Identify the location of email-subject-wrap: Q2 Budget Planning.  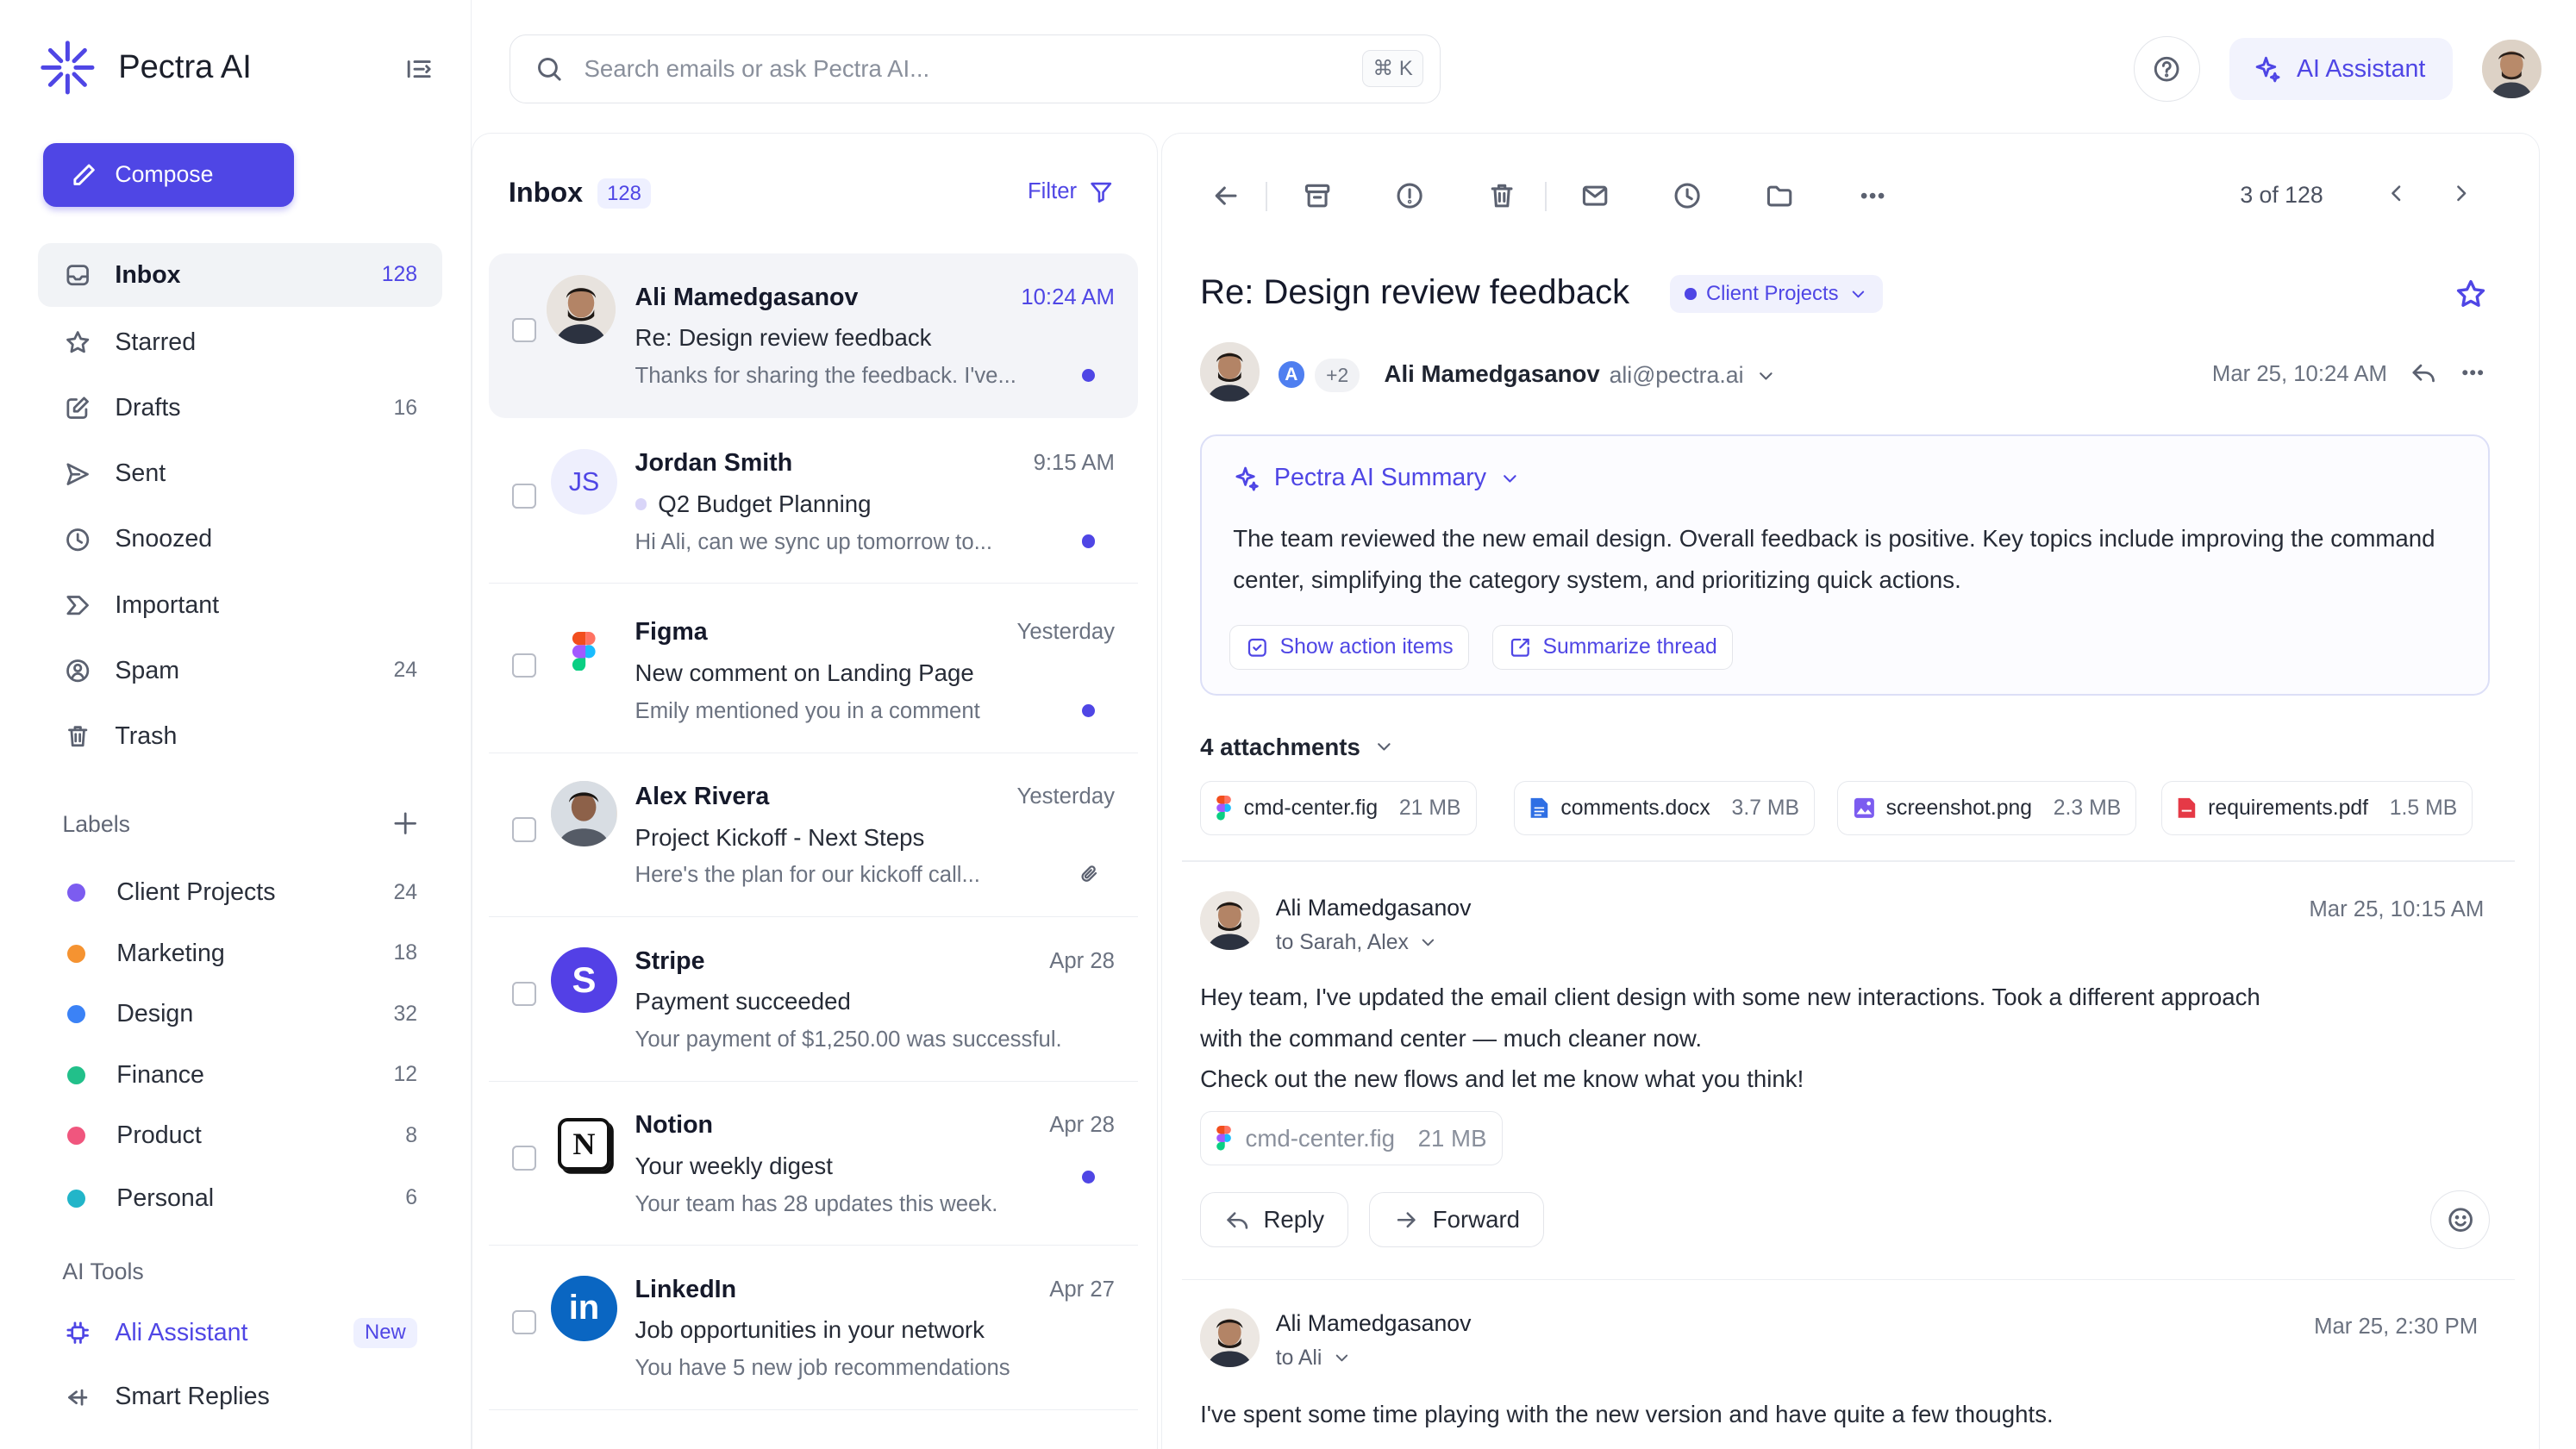
(753, 504).